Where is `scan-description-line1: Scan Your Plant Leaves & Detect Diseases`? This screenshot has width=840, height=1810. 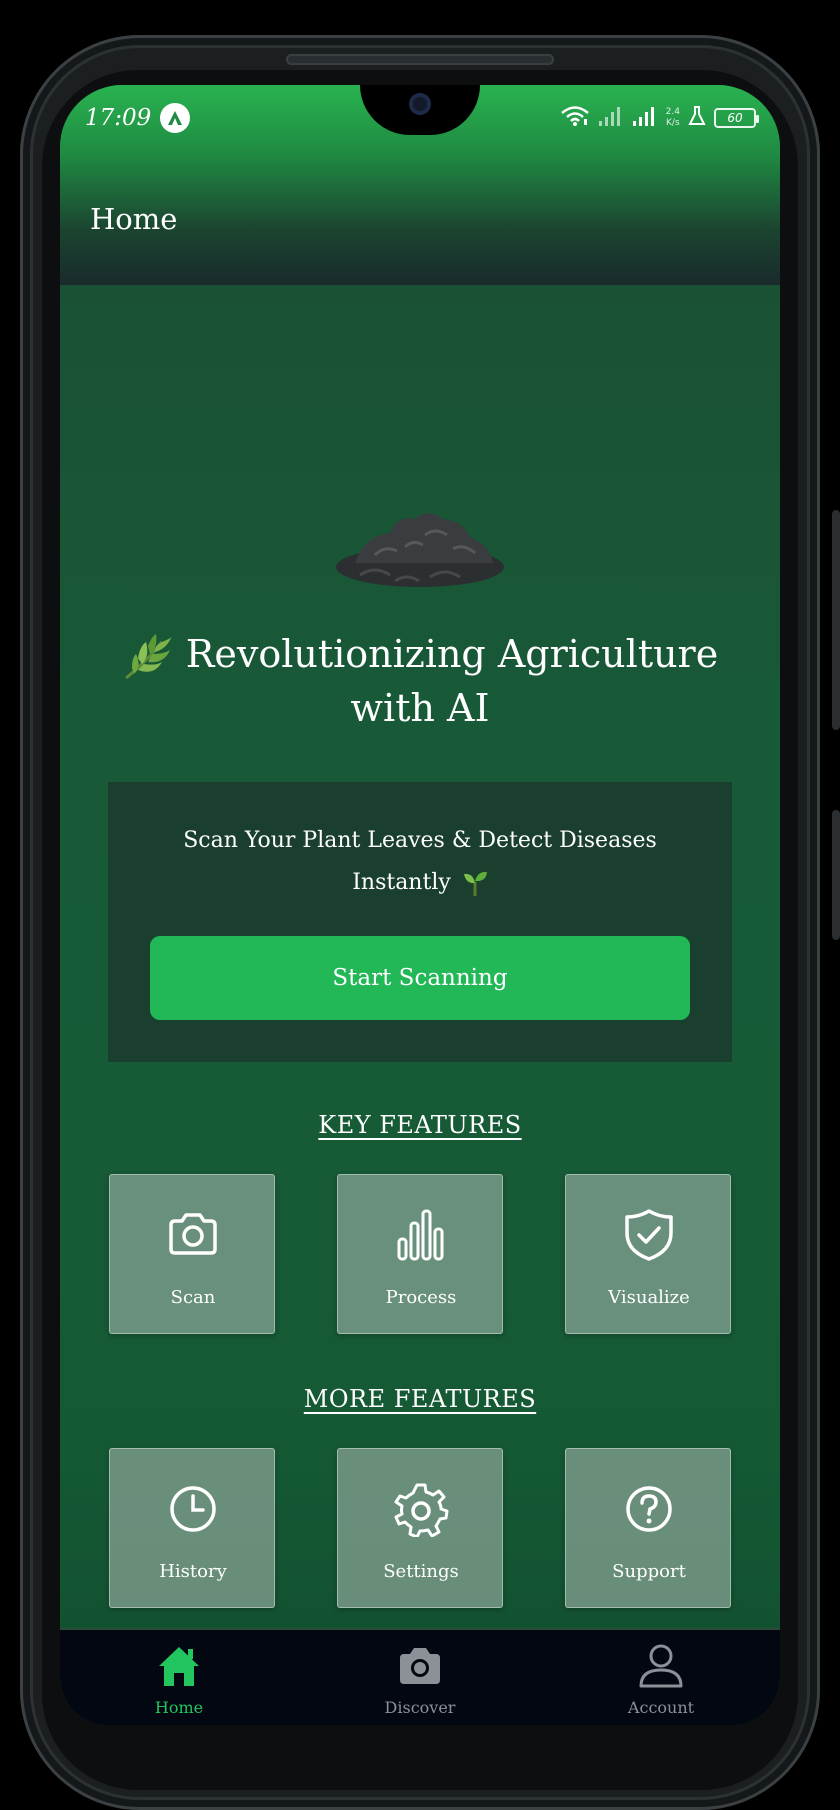
scan-description-line1: Scan Your Plant Leaves & Detect Diseases is located at coordinates (420, 840).